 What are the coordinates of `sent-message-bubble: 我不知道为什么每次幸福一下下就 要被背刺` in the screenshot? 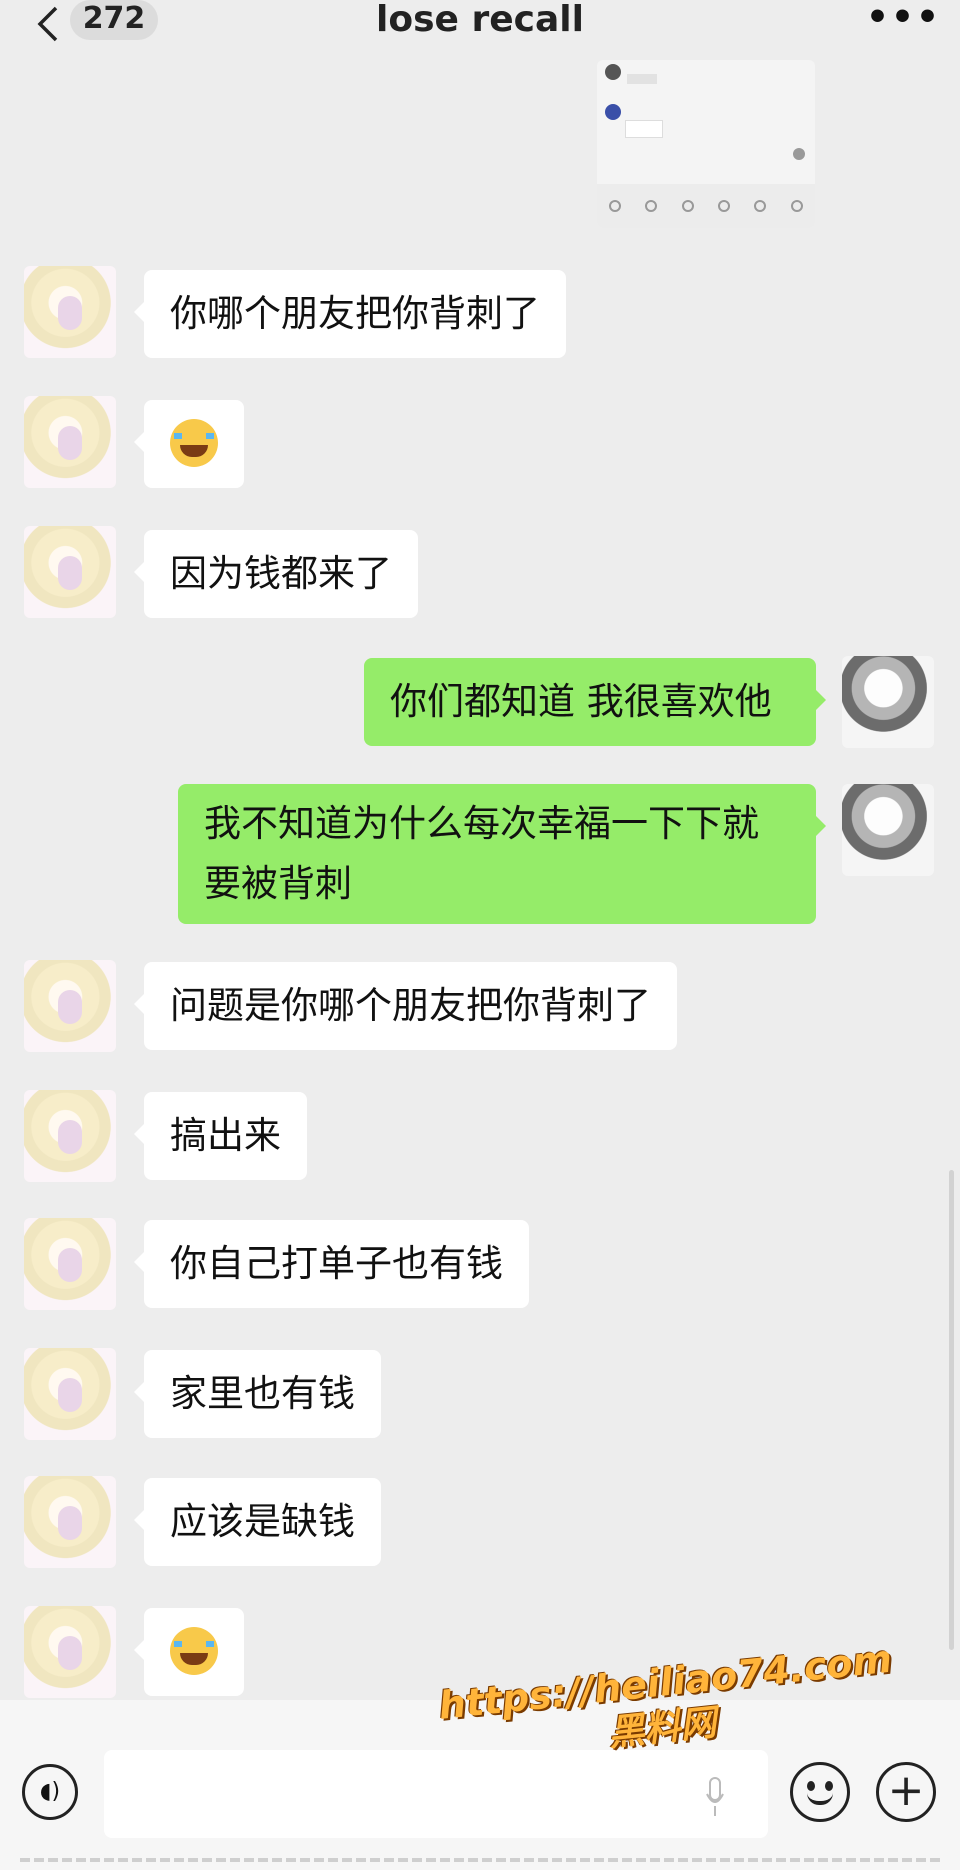 It's located at (502, 854).